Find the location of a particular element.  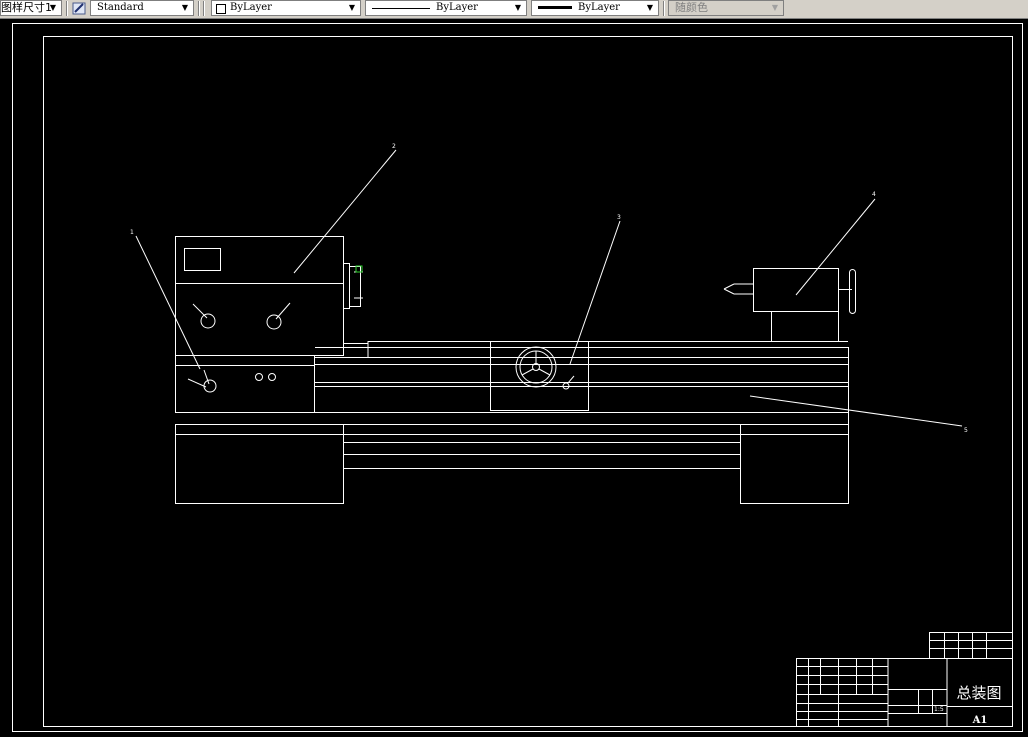

lineweight-sample-icon is located at coordinates (555, 7).